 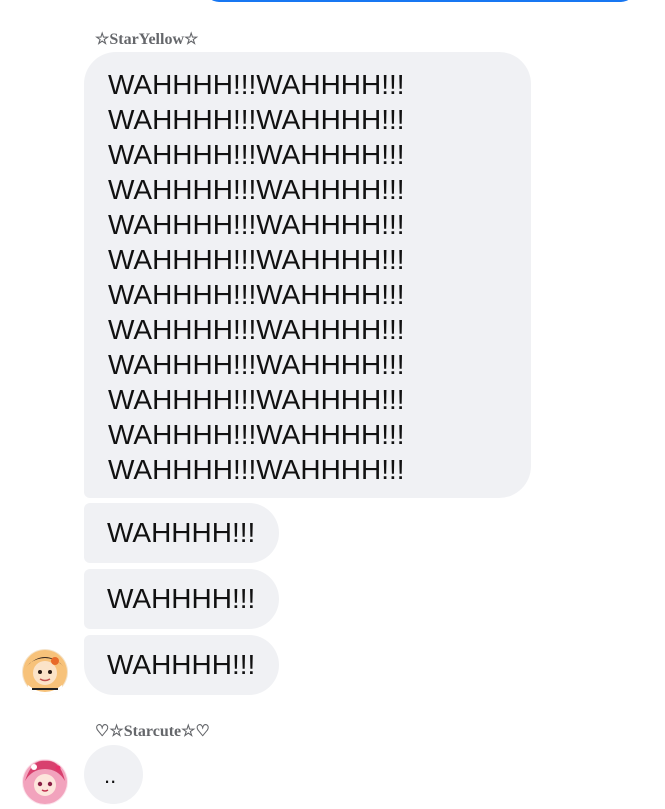 I want to click on outgoing-message-bubble-partial, so click(x=420, y=1).